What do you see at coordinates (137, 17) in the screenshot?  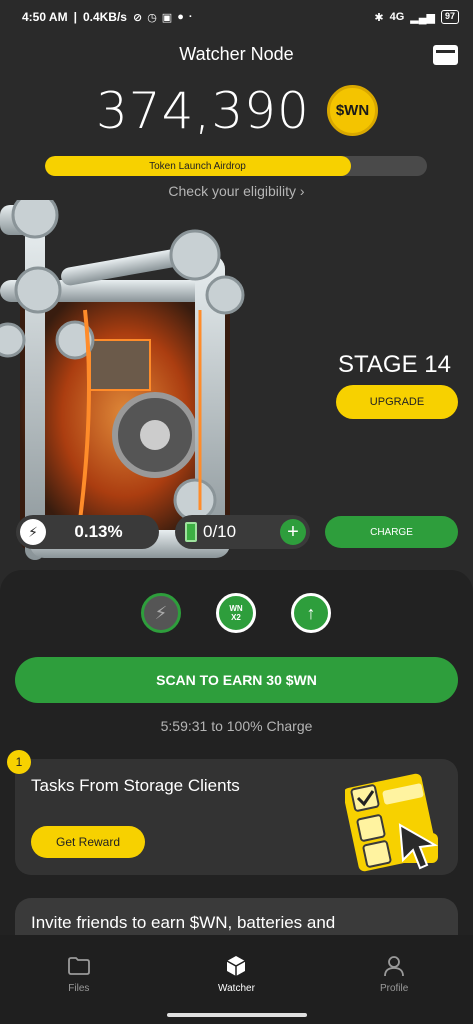 I see `alarm-off-icon: ⊘` at bounding box center [137, 17].